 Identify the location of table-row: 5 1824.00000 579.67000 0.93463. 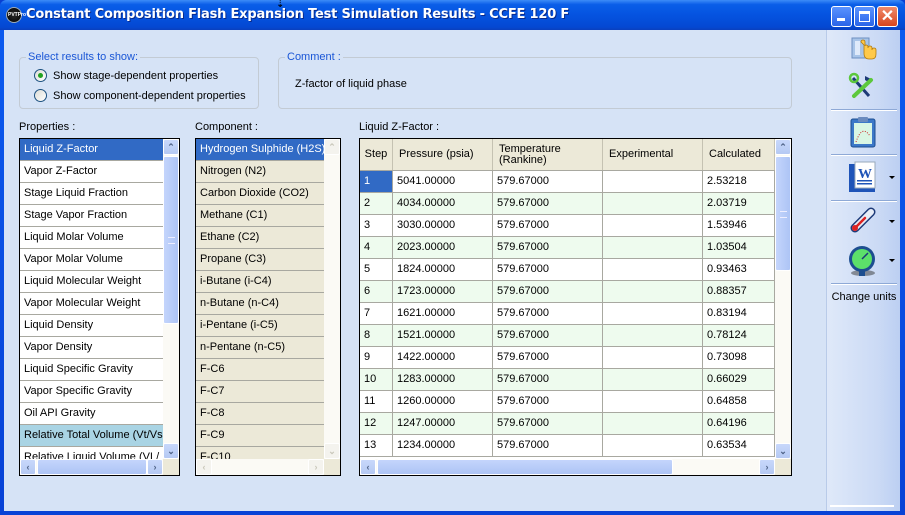
(567, 270).